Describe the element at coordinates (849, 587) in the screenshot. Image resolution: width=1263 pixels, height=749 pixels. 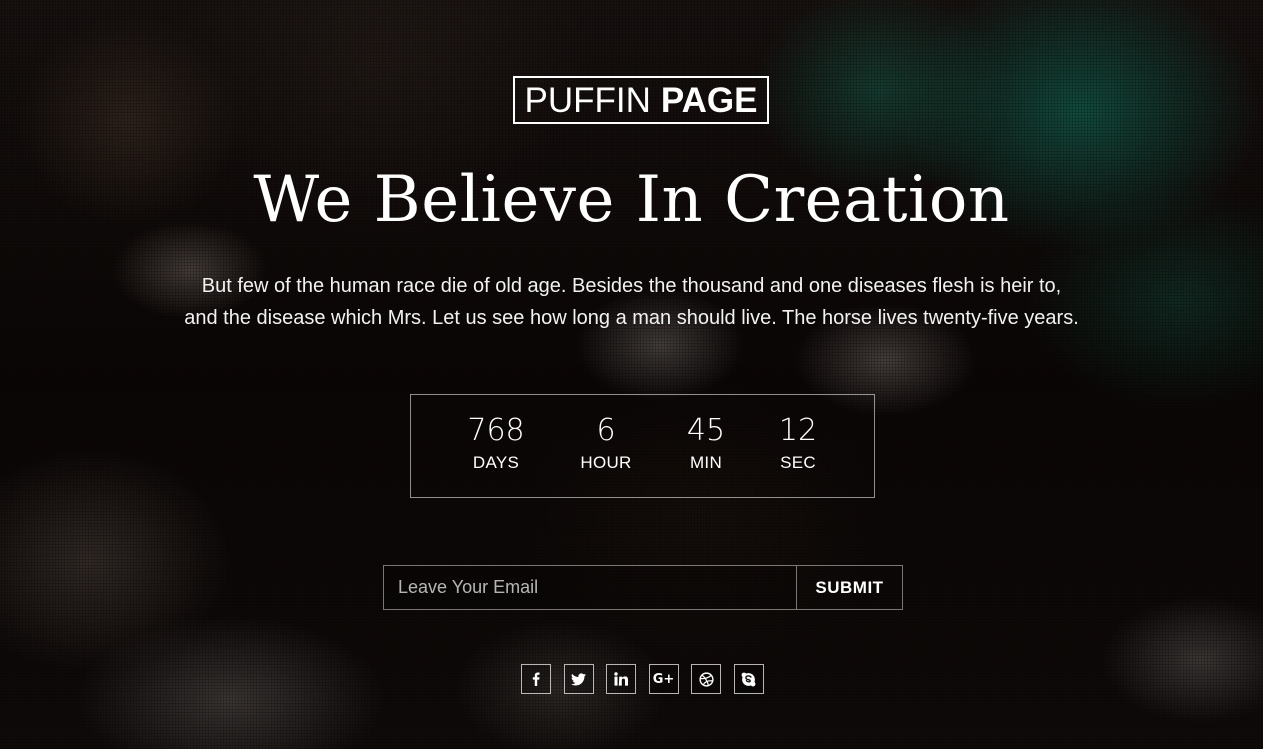
I see `submit-button: SUBMIT` at that location.